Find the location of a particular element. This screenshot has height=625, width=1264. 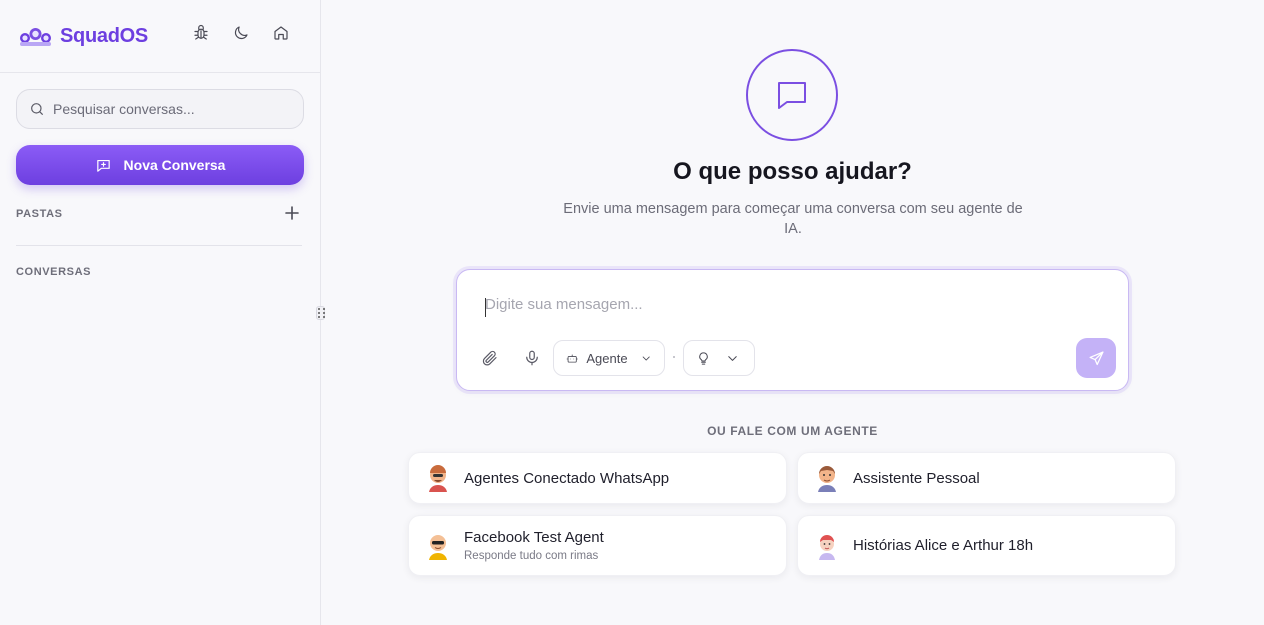

plus-icon is located at coordinates (292, 213).